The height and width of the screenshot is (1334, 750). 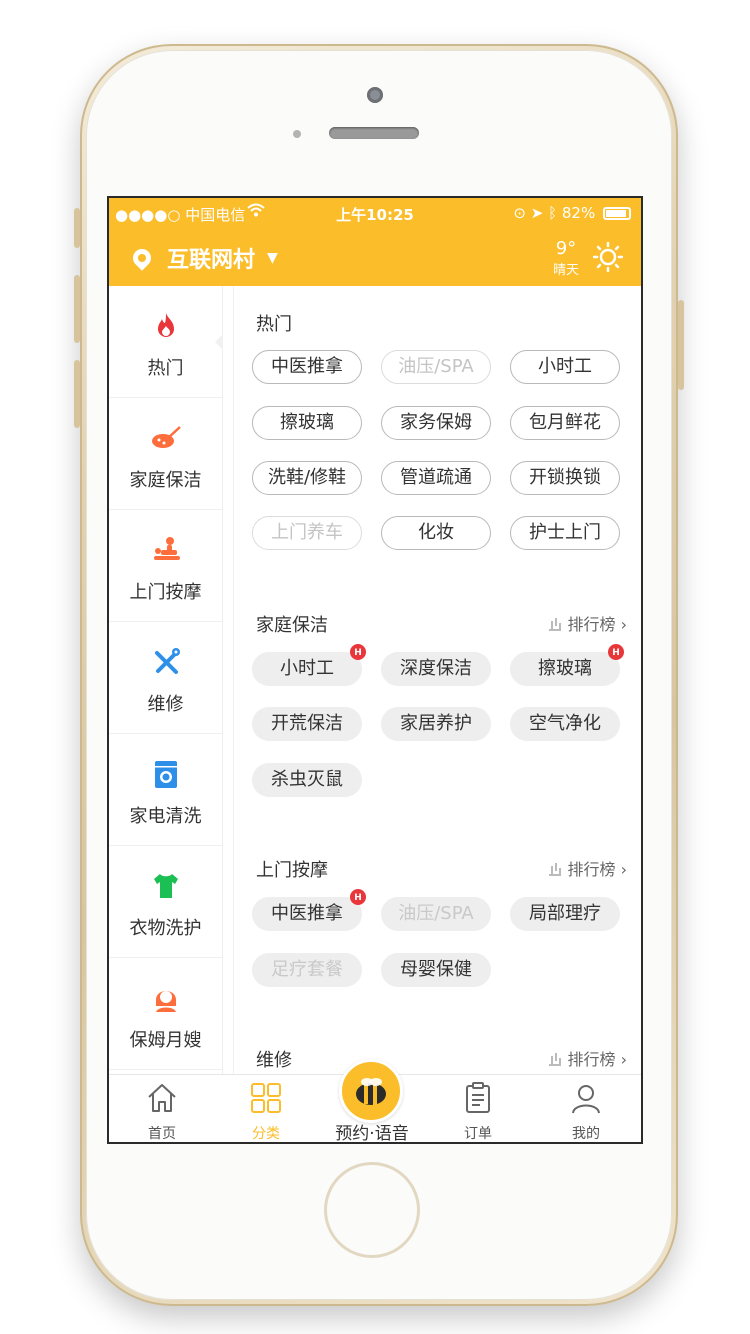 What do you see at coordinates (297, 134) in the screenshot?
I see `proximity-sensor` at bounding box center [297, 134].